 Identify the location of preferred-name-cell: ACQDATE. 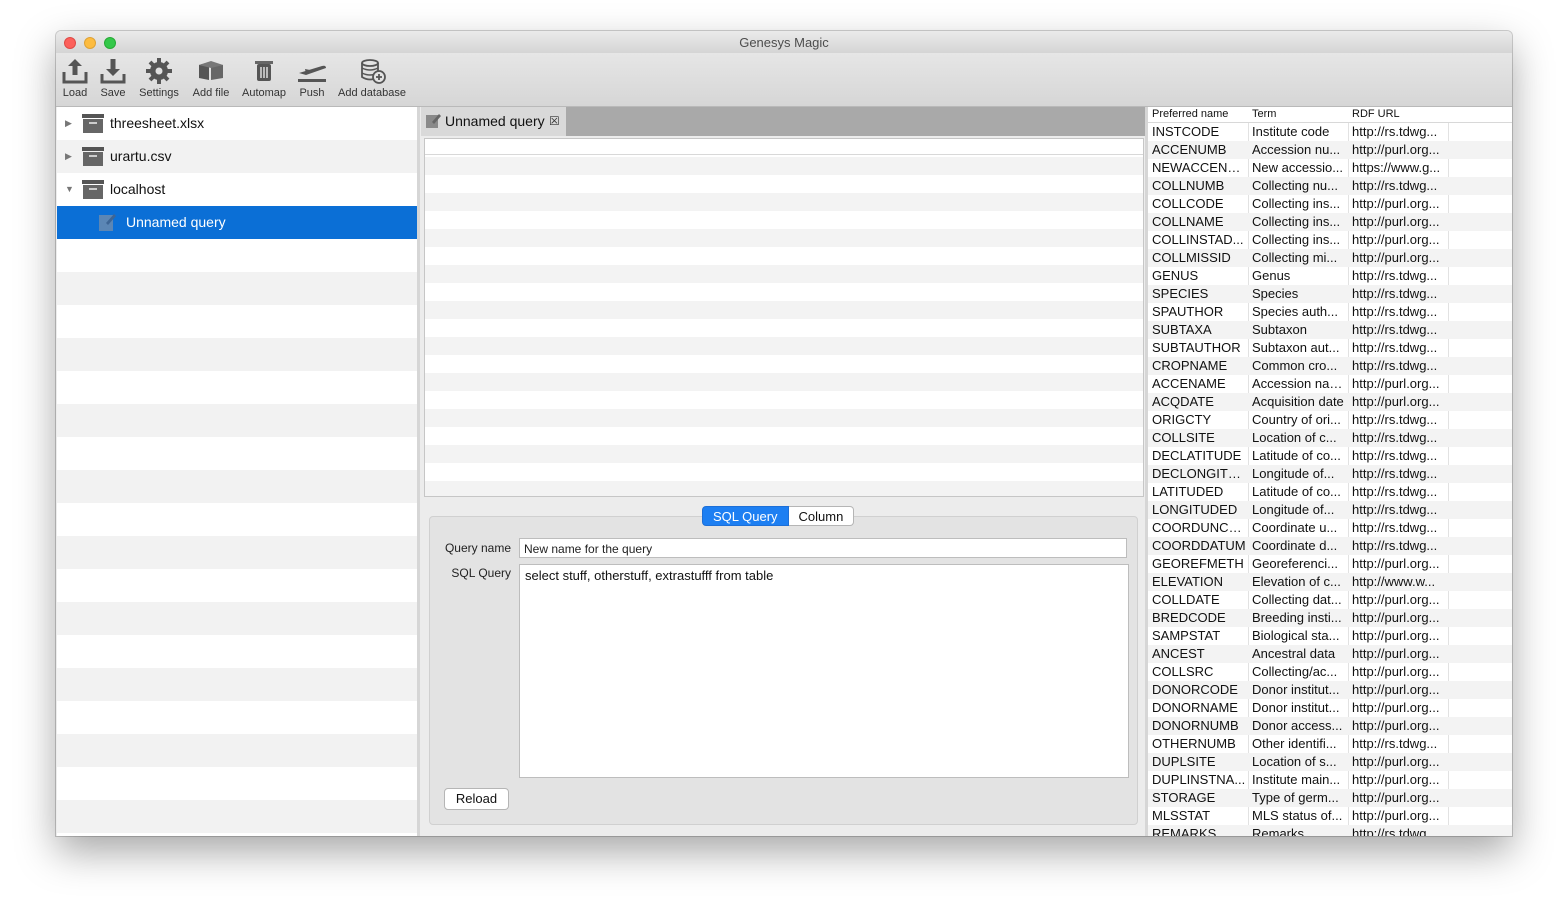
(1183, 401).